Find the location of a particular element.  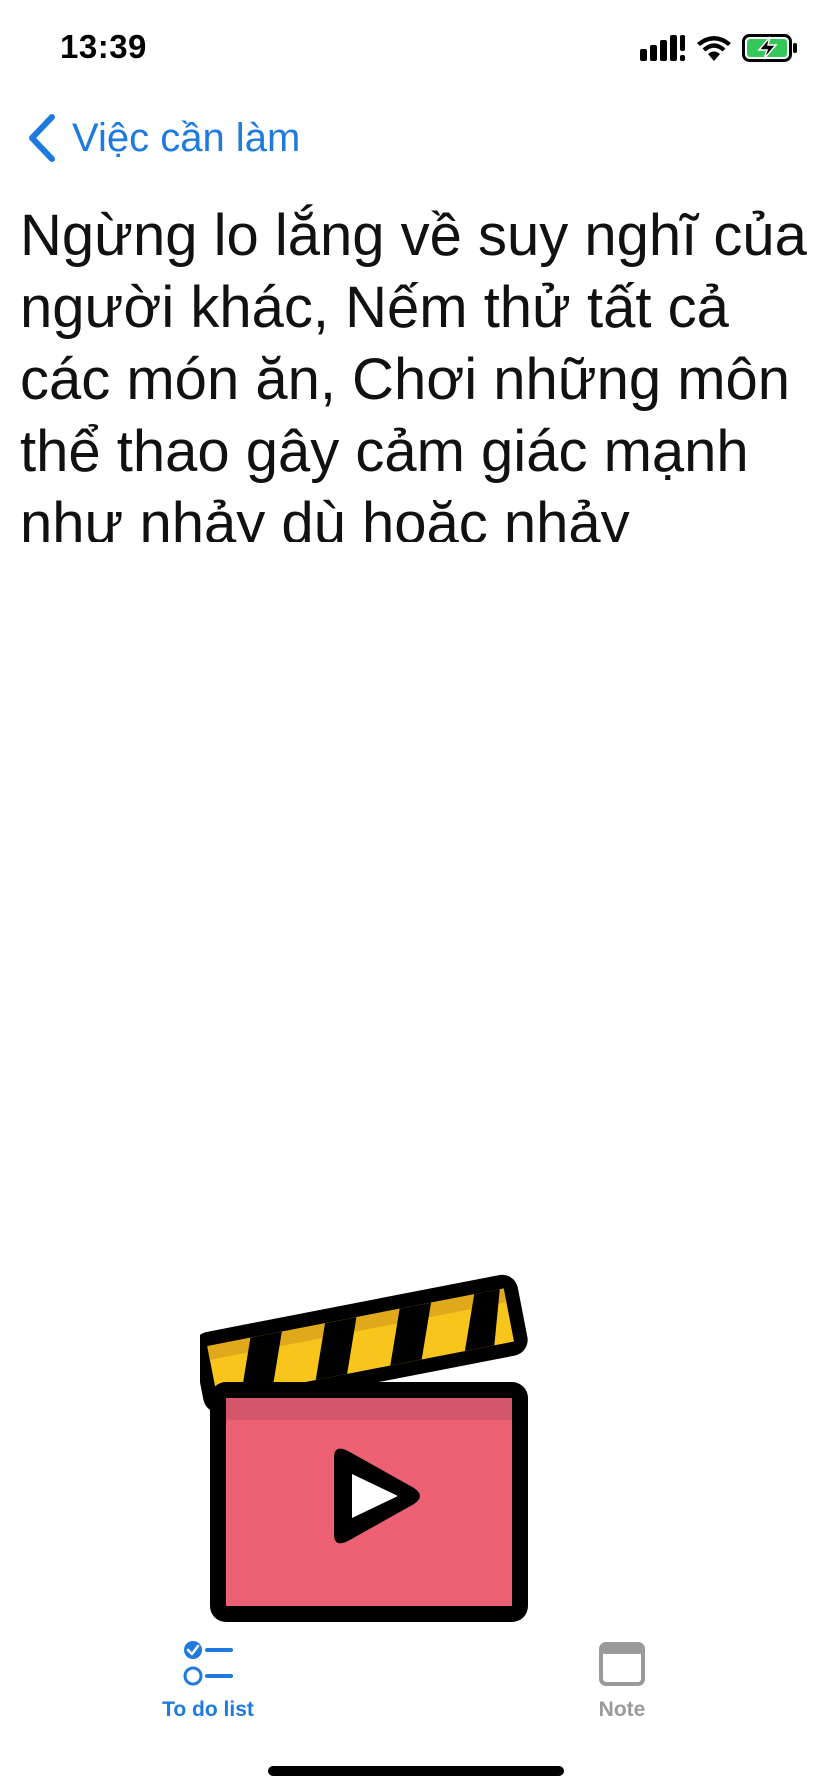

status-time: 13:39 is located at coordinates (103, 46).